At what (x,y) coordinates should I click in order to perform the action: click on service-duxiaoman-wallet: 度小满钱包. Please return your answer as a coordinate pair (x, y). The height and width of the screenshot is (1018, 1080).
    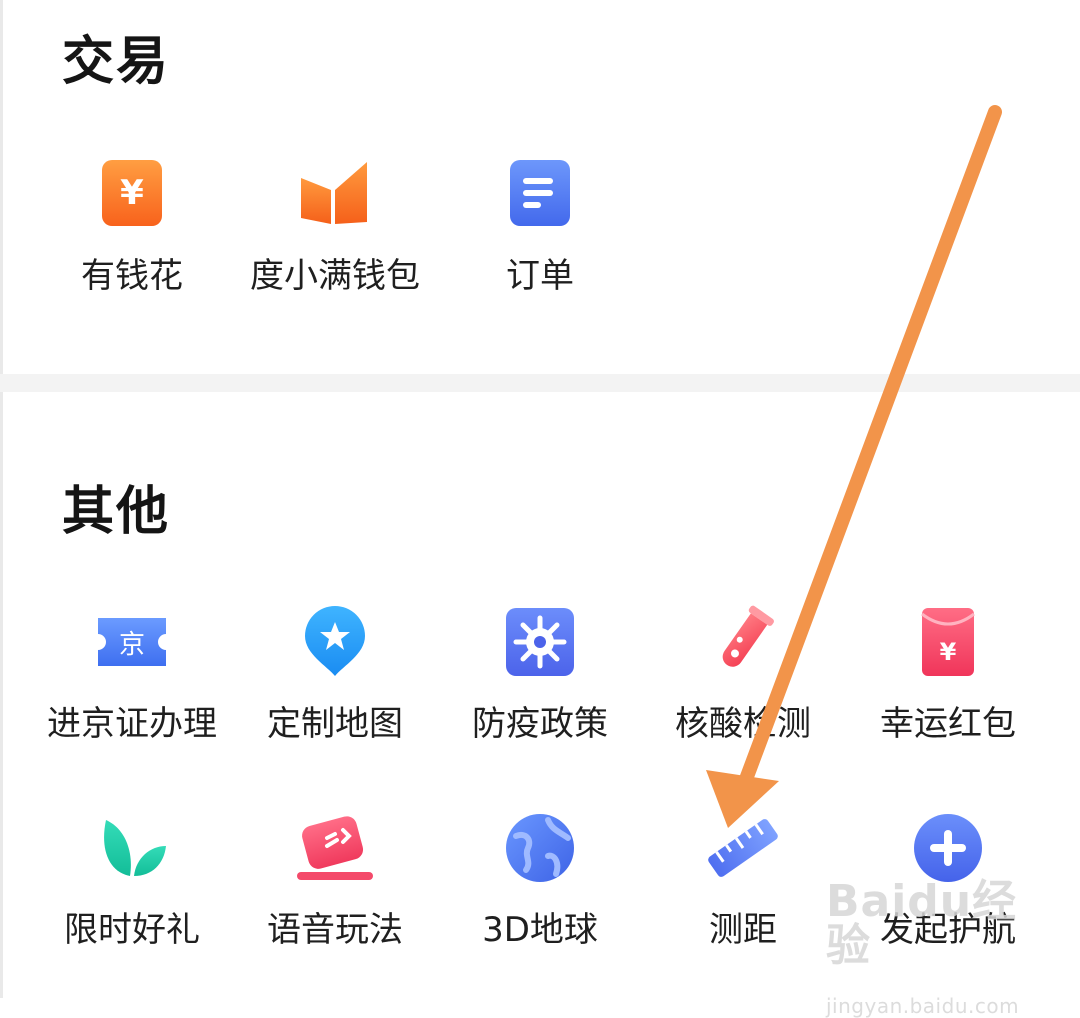
    Looking at the image, I should click on (335, 225).